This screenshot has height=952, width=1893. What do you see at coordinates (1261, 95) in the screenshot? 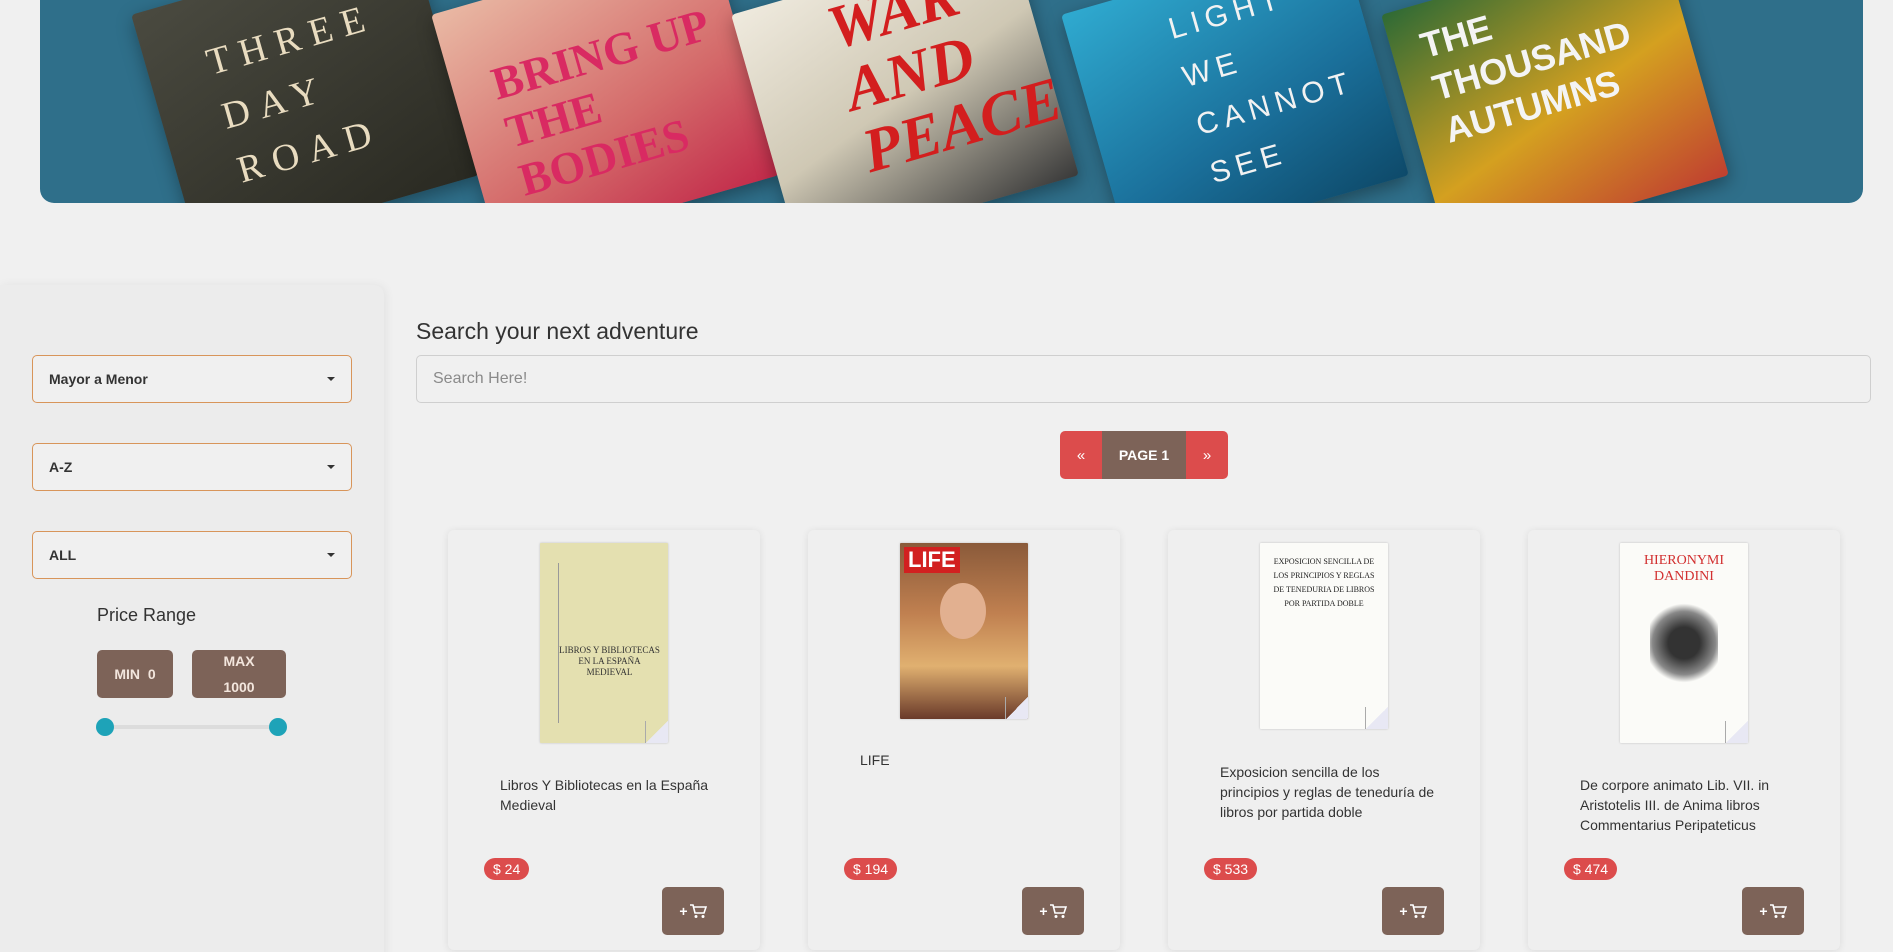
I see `cover-text: LIGHT WE CANNOT SEE` at bounding box center [1261, 95].